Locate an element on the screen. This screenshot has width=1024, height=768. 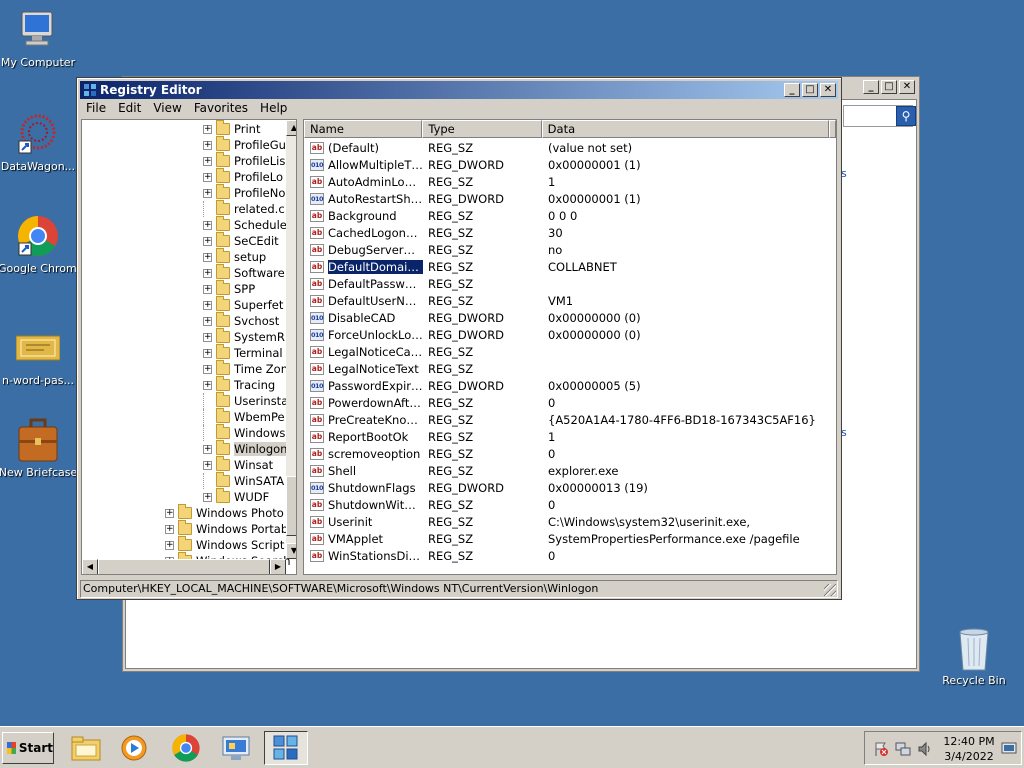
tree-node: + SeCEdit is located at coordinates (241, 240).